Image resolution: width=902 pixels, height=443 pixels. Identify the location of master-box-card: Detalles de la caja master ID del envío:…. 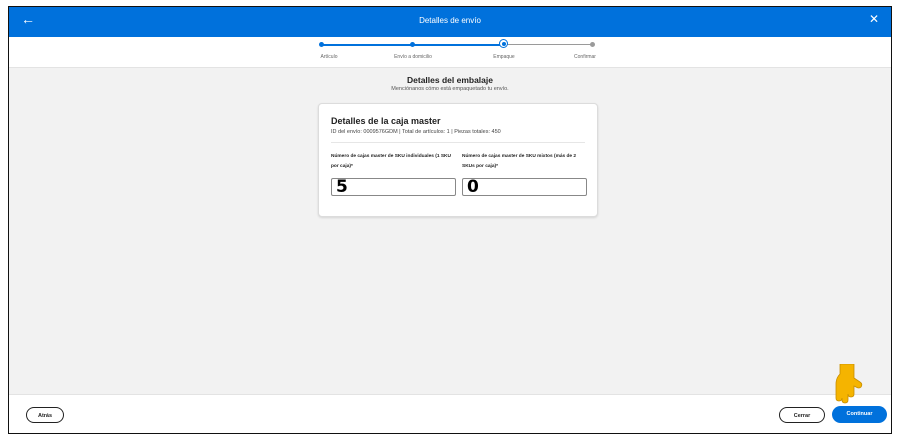
(458, 160).